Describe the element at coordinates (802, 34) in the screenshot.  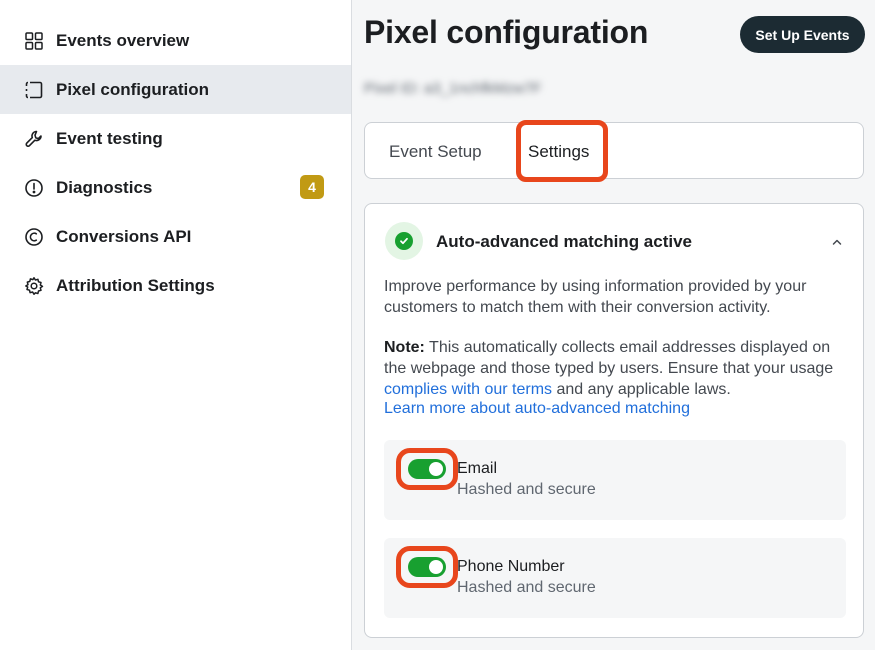
I see `set-up-events-button: Set Up Events` at that location.